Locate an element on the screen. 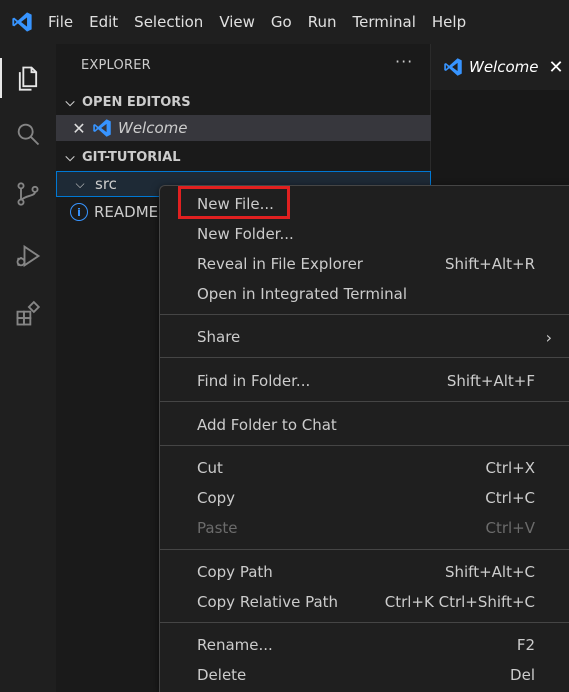  menu-item-shortcut: Del is located at coordinates (522, 675).